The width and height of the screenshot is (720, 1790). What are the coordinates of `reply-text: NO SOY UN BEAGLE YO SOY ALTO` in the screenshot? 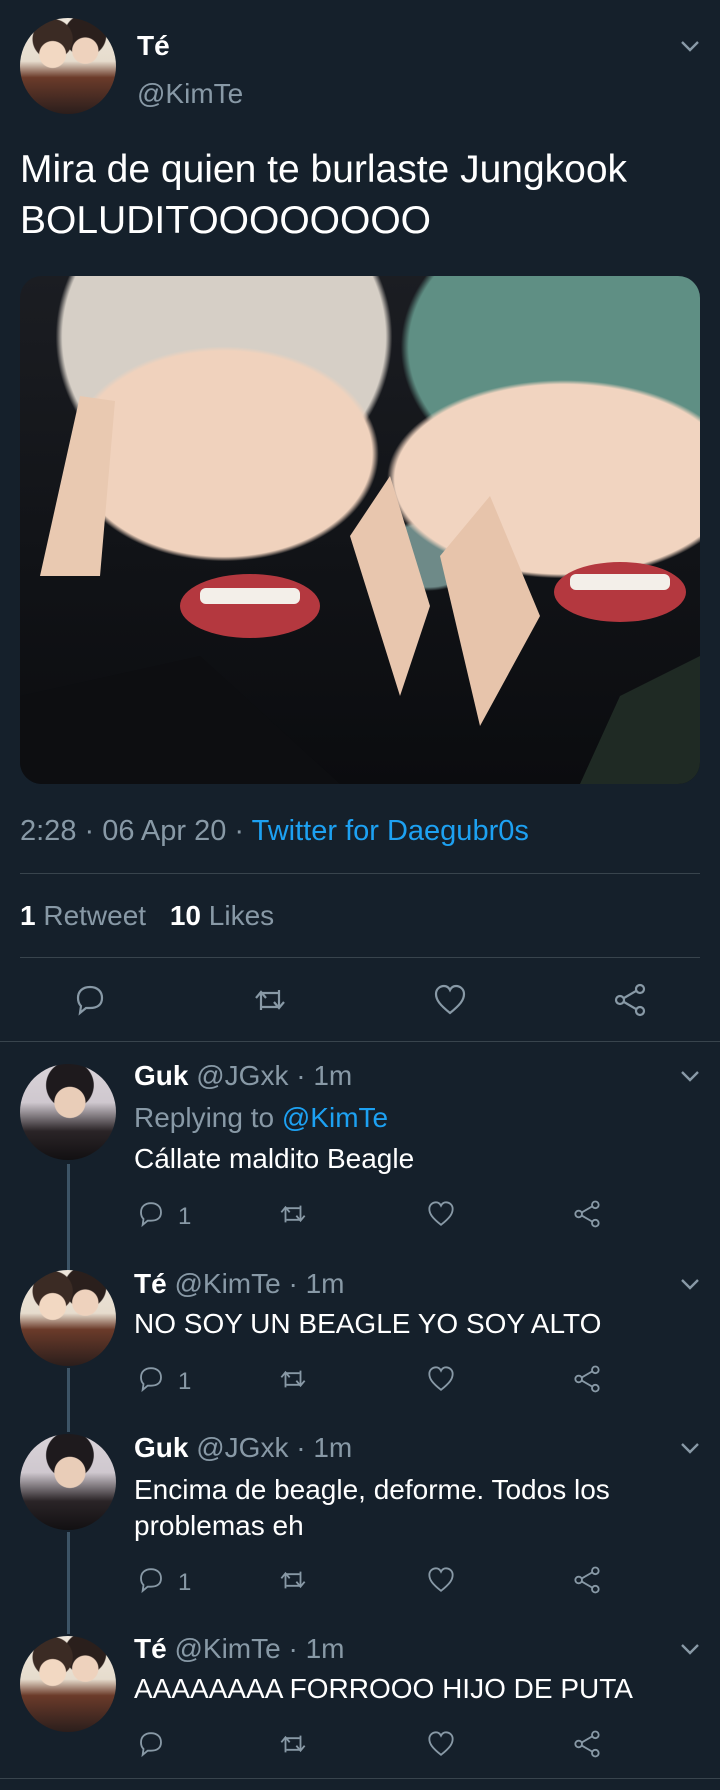 It's located at (368, 1323).